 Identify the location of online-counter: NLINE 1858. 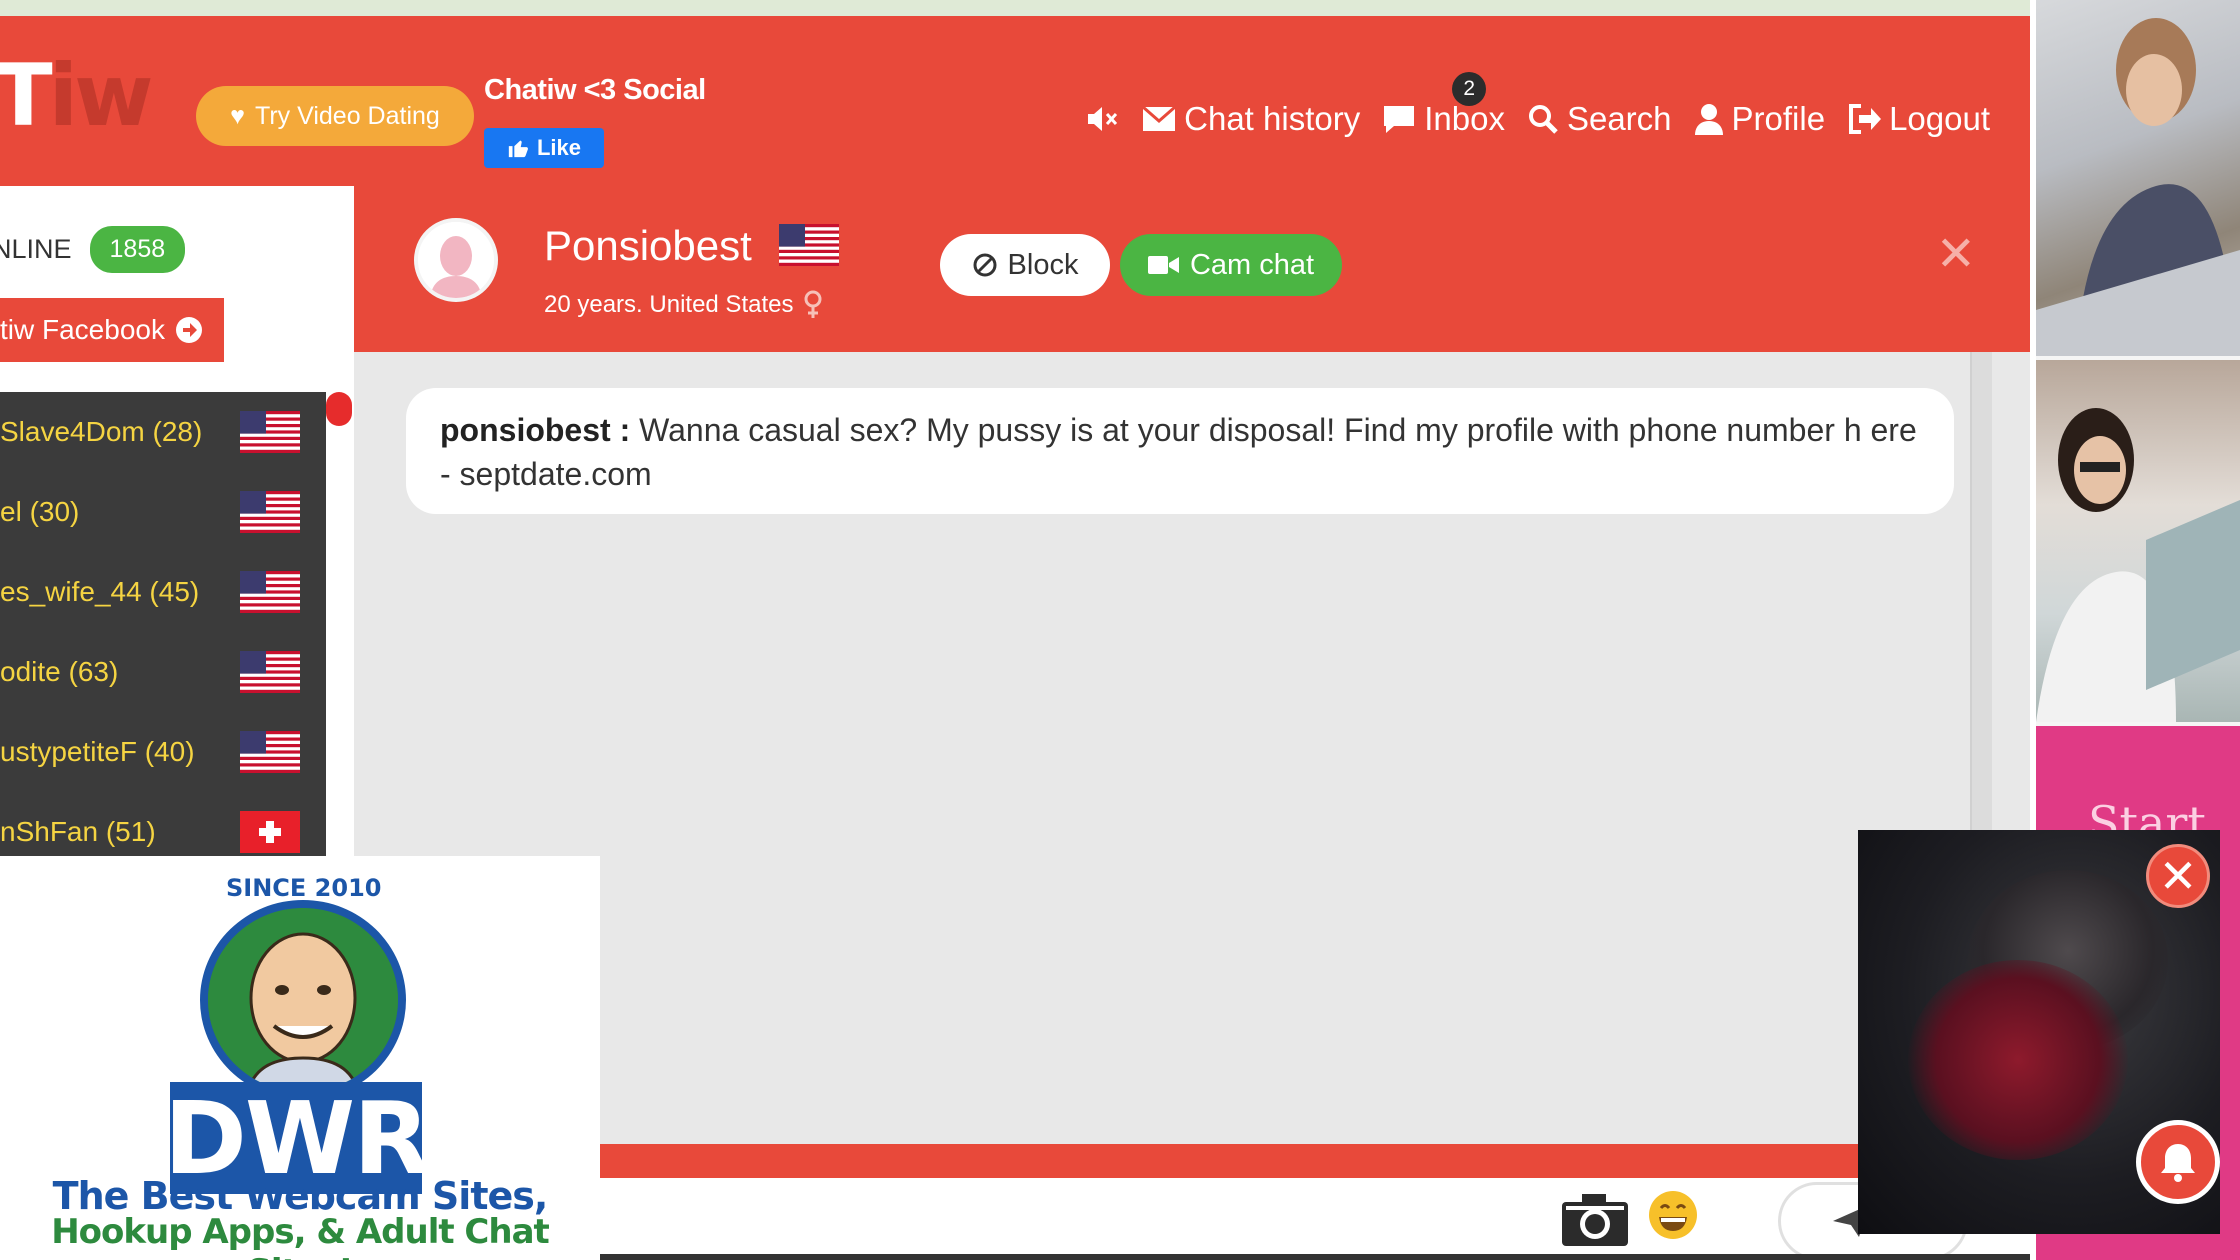
(93, 249).